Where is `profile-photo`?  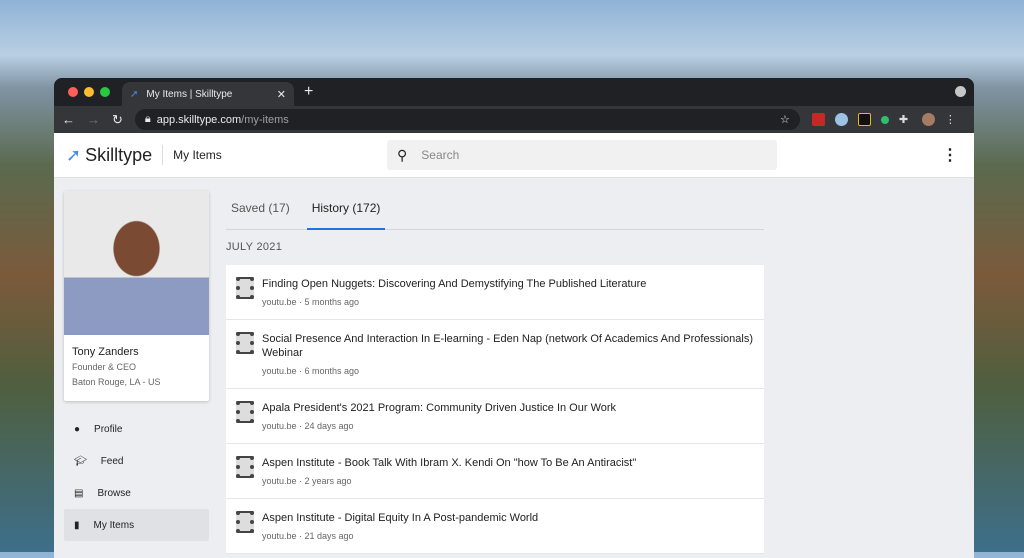
profile-photo is located at coordinates (136, 263).